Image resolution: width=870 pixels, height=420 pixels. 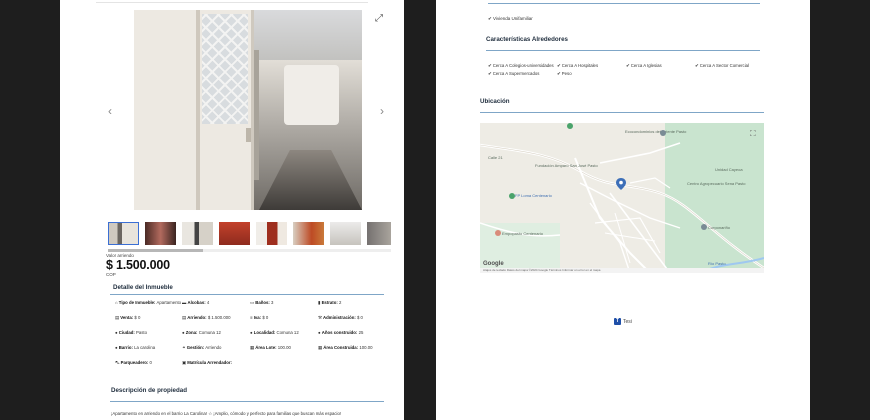 What do you see at coordinates (729, 169) in the screenshot?
I see `map-label: Unidad Cayeoa` at bounding box center [729, 169].